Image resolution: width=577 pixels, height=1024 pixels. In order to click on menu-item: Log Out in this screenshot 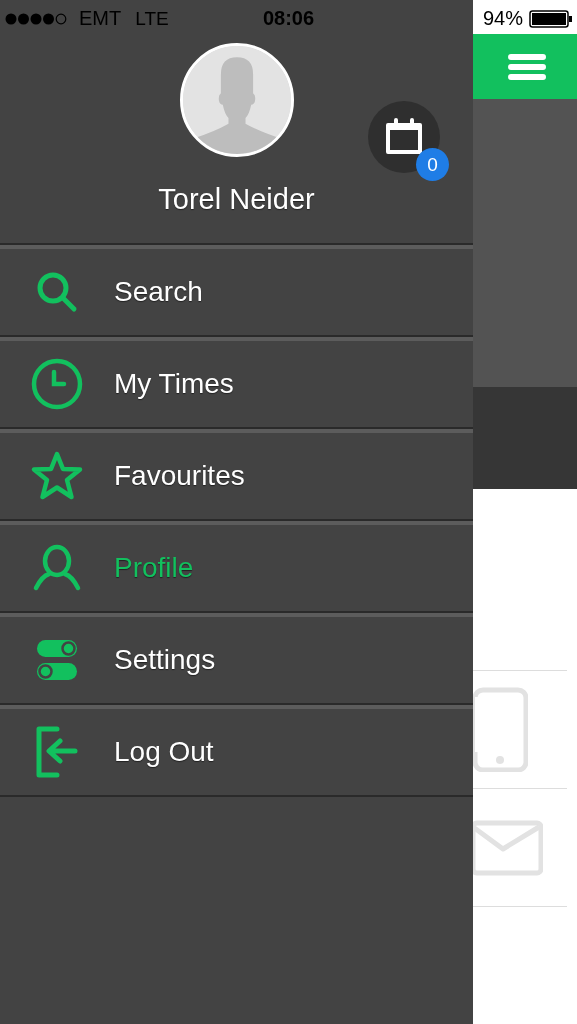, I will do `click(236, 751)`.